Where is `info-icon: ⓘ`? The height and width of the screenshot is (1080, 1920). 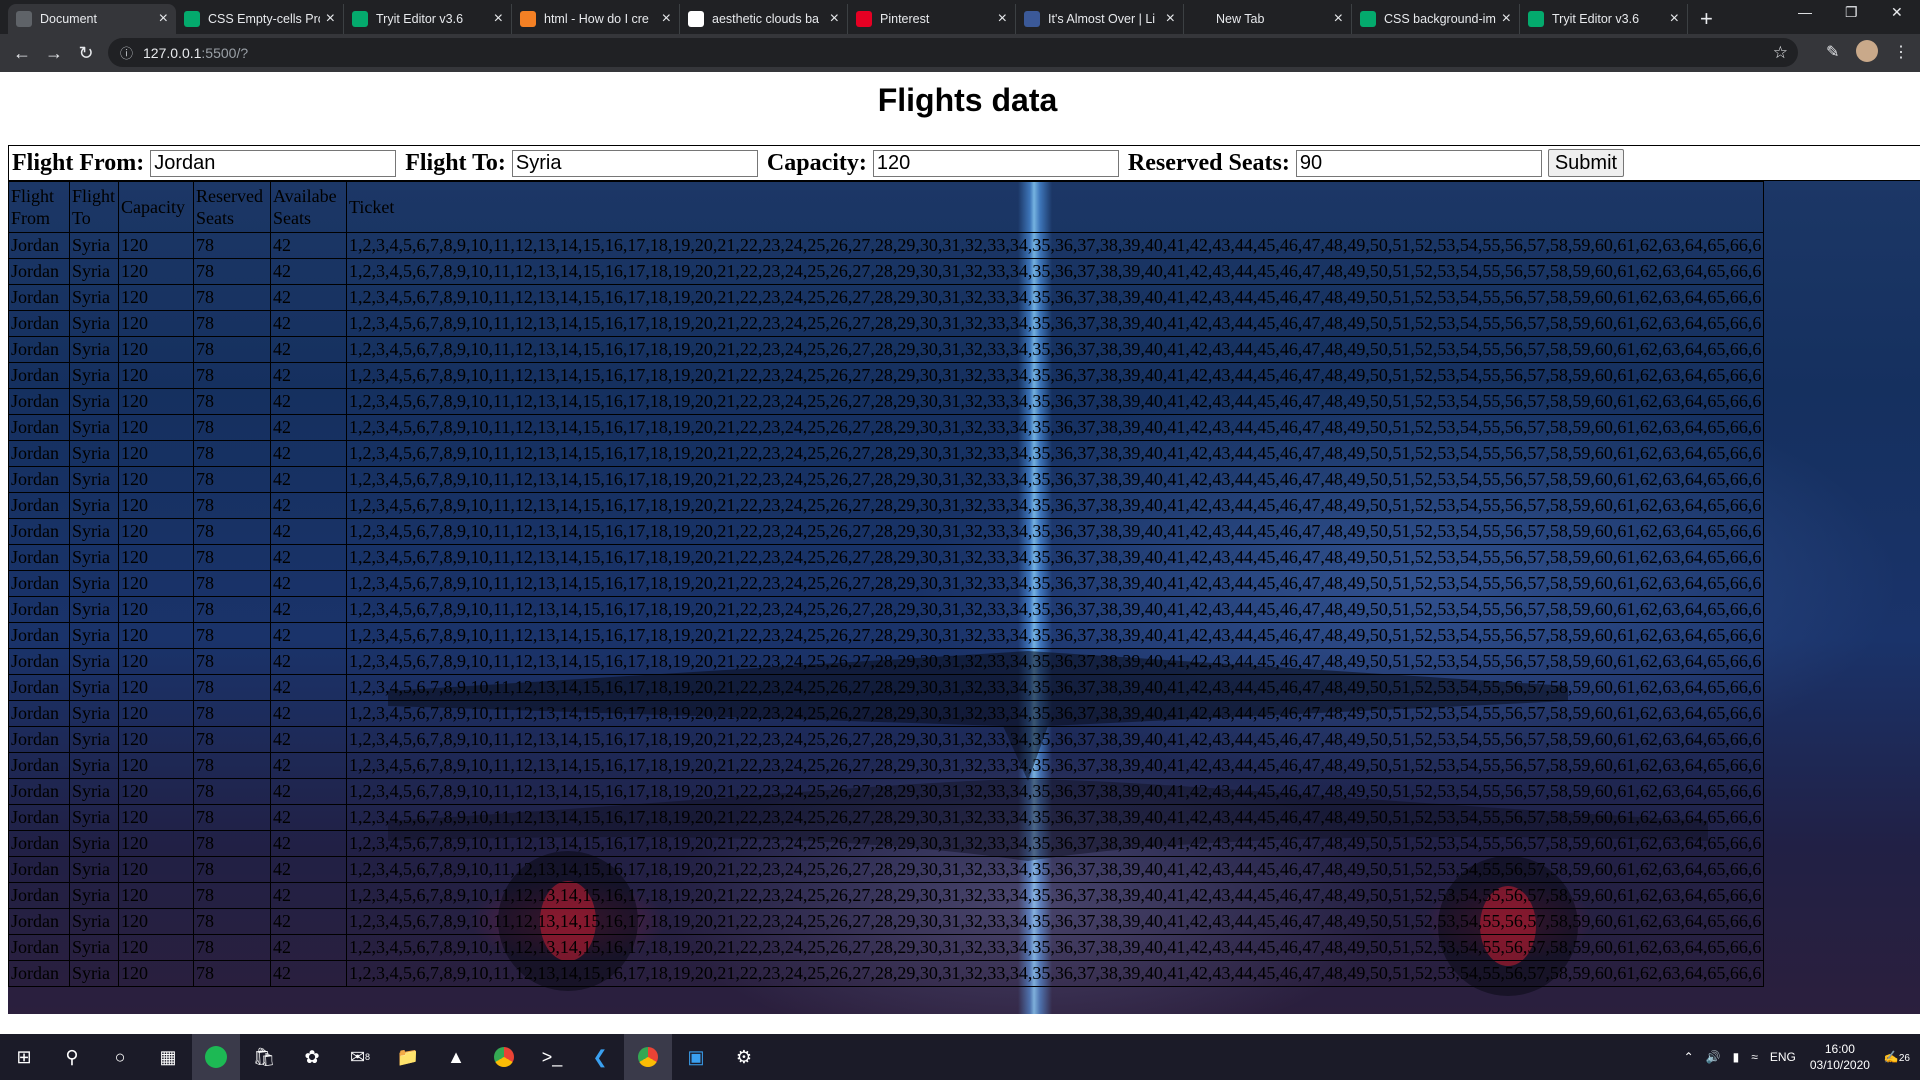
info-icon: ⓘ is located at coordinates (126, 52).